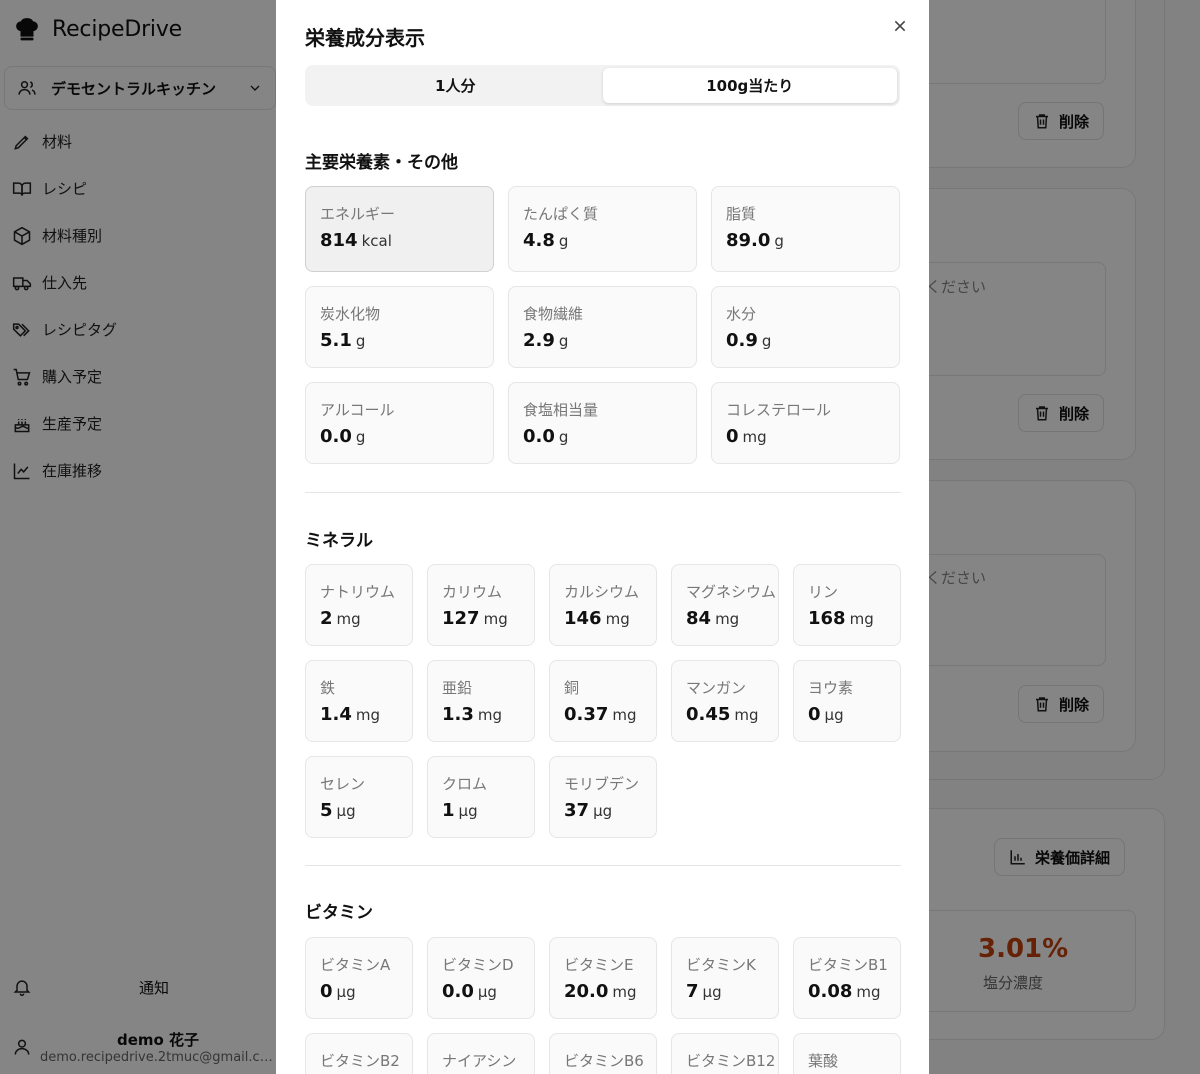 This screenshot has height=1074, width=1200. What do you see at coordinates (561, 410) in the screenshot?
I see `nutrient-name: 食塩相当量` at bounding box center [561, 410].